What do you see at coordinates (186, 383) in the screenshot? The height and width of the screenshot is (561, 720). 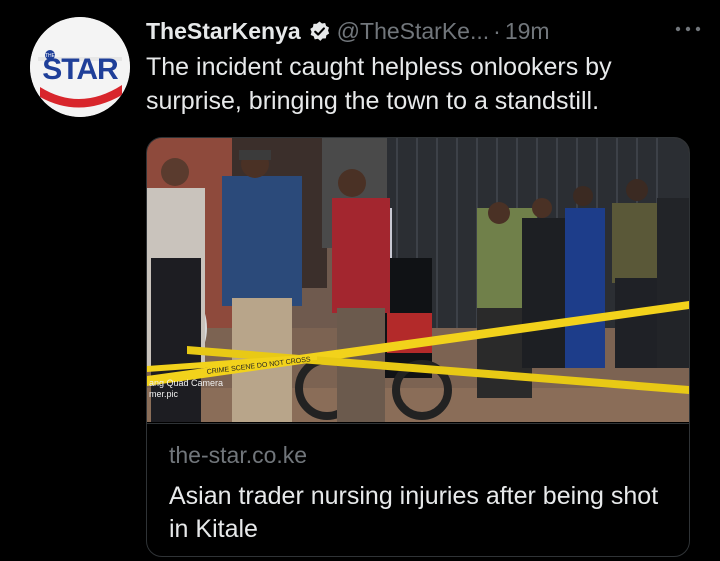 I see `watermark-line-1: ang Quad Camera` at bounding box center [186, 383].